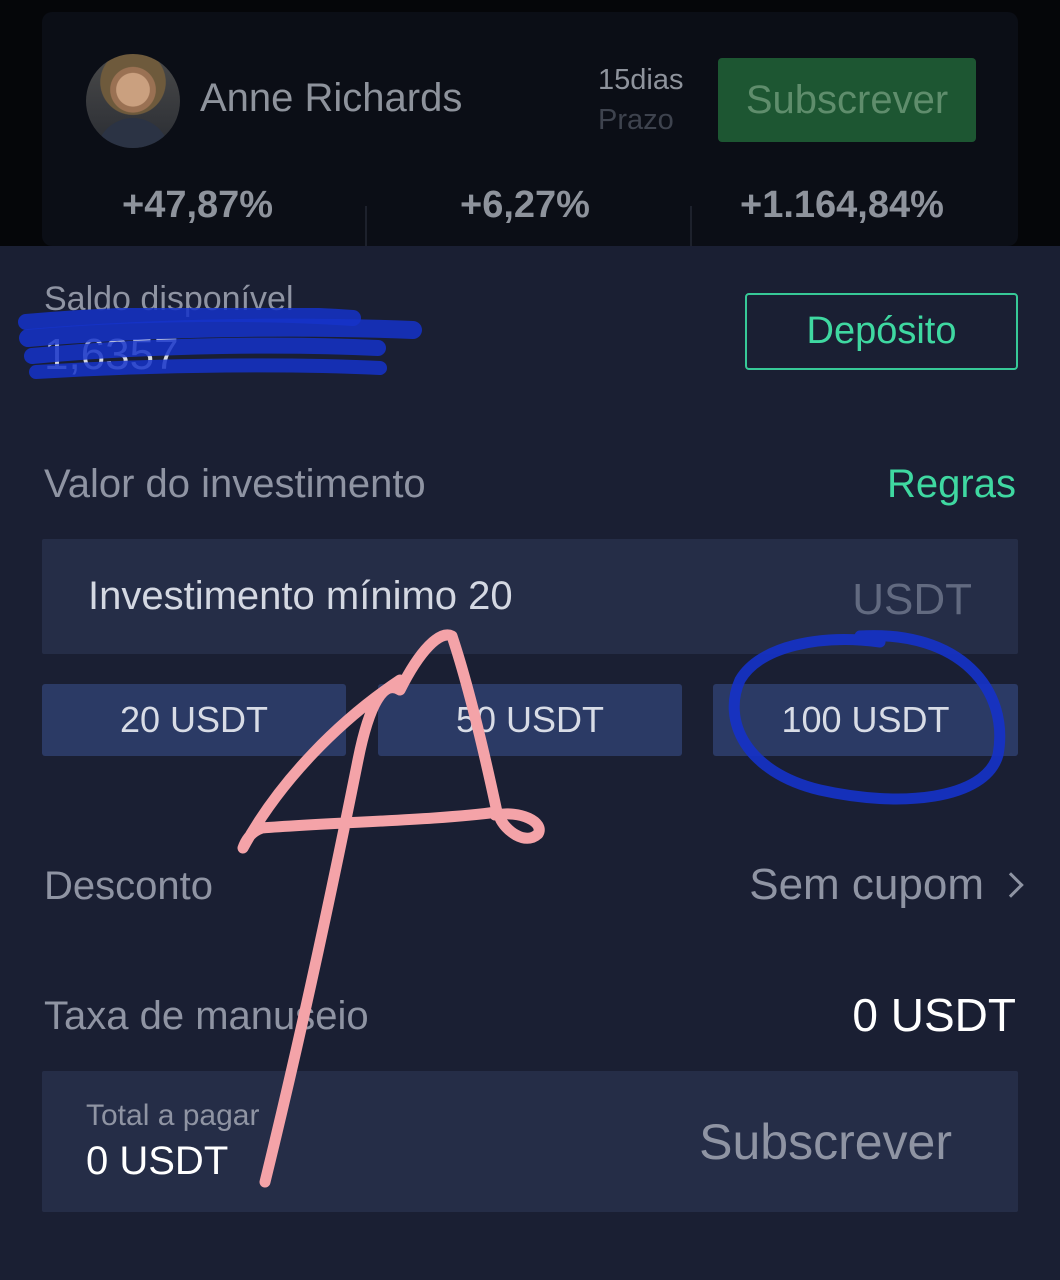  Describe the element at coordinates (866, 884) in the screenshot. I see `coupon-value: Sem cupom` at that location.